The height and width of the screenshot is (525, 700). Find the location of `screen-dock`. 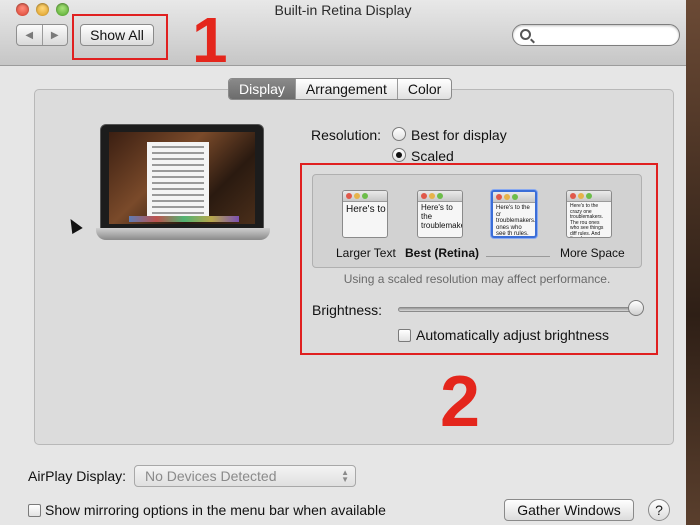

screen-dock is located at coordinates (184, 219).